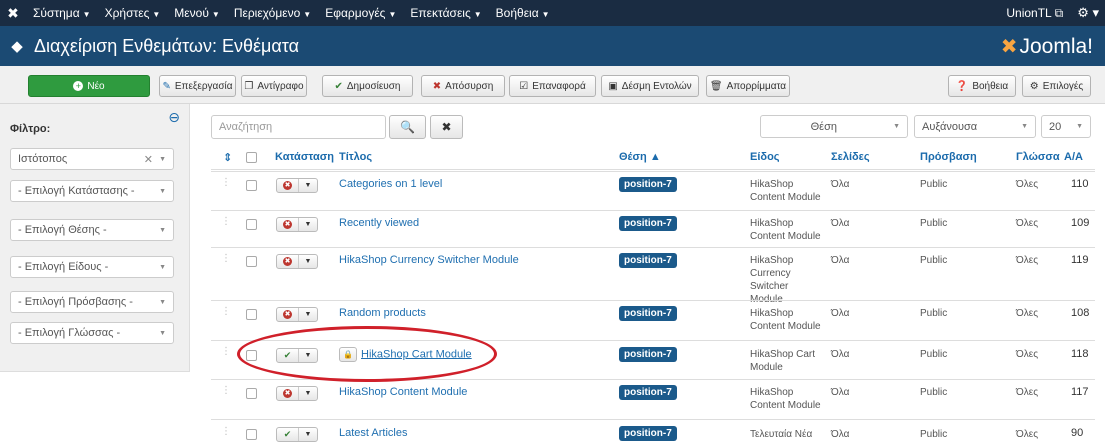 This screenshot has height=448, width=1105. Describe the element at coordinates (1080, 354) in the screenshot. I see `id-cell: 118` at that location.